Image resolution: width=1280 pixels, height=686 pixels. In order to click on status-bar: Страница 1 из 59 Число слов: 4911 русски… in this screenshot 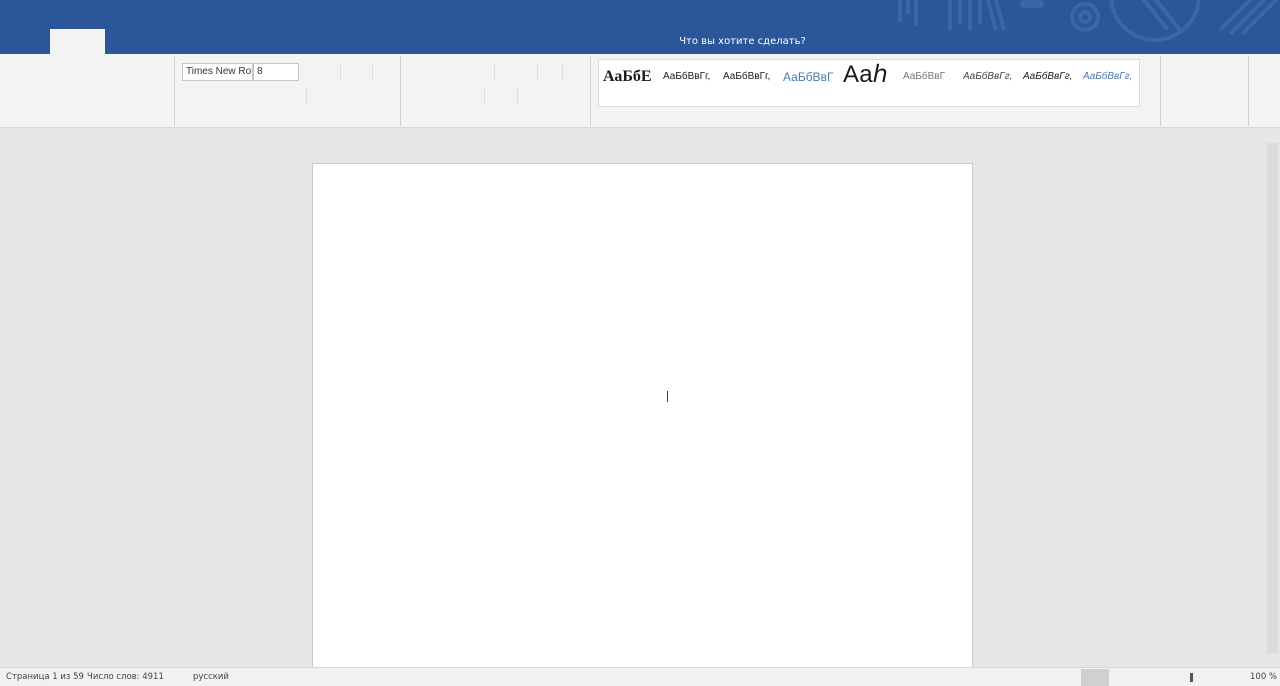, I will do `click(640, 676)`.